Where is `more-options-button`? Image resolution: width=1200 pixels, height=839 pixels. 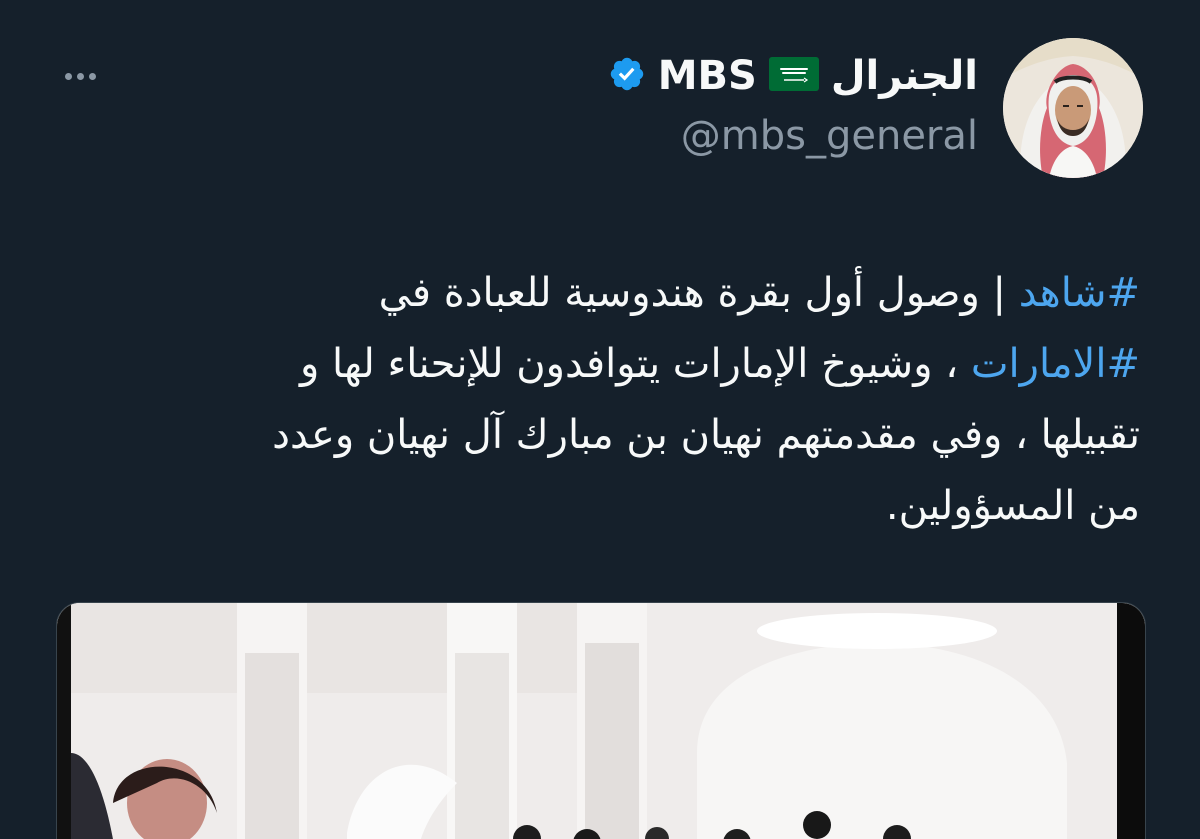 more-options-button is located at coordinates (80, 76).